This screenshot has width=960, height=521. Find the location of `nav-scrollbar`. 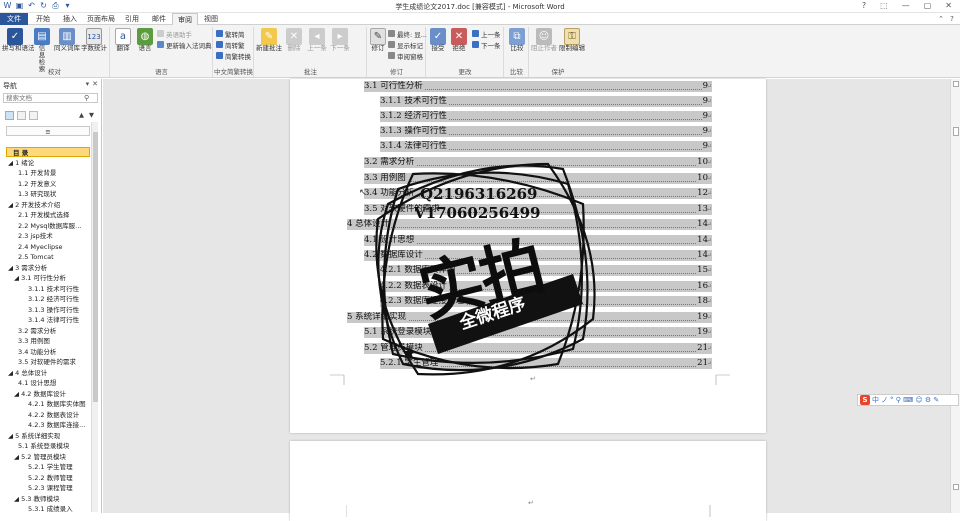

nav-scrollbar is located at coordinates (94, 317).